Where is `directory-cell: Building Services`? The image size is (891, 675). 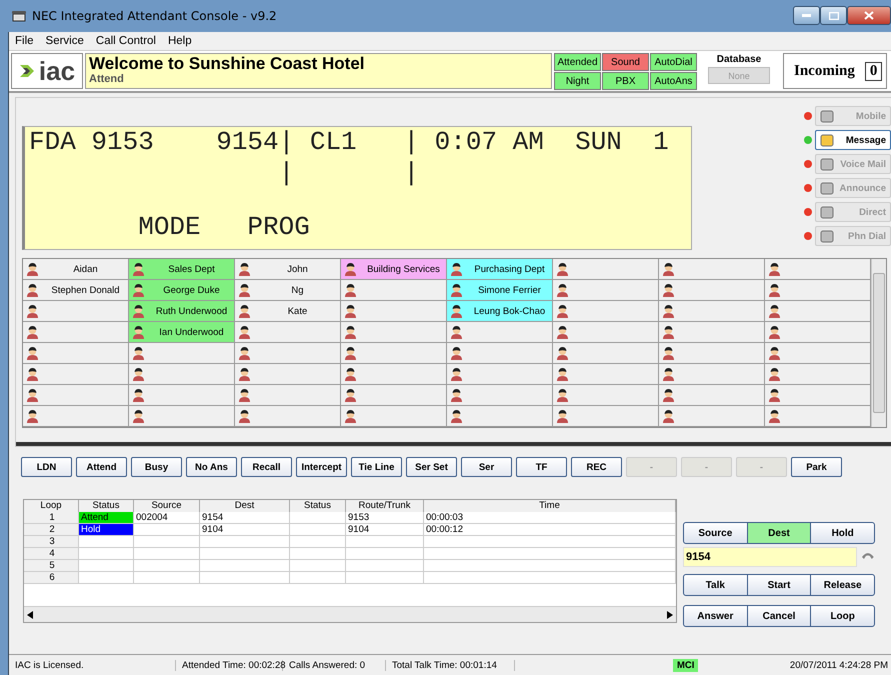
directory-cell: Building Services is located at coordinates (394, 269).